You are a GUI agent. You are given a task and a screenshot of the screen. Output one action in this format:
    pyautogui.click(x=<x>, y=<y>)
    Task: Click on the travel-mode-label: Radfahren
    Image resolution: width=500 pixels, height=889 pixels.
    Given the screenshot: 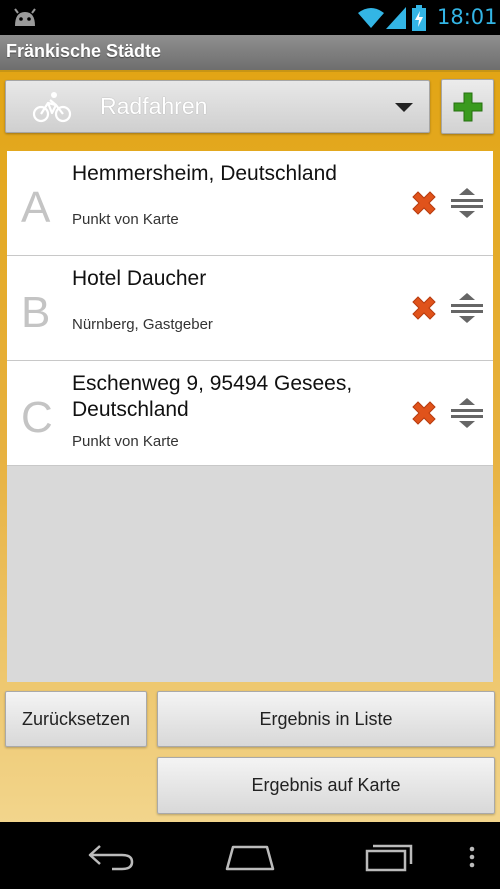 What is the action you would take?
    pyautogui.click(x=154, y=106)
    